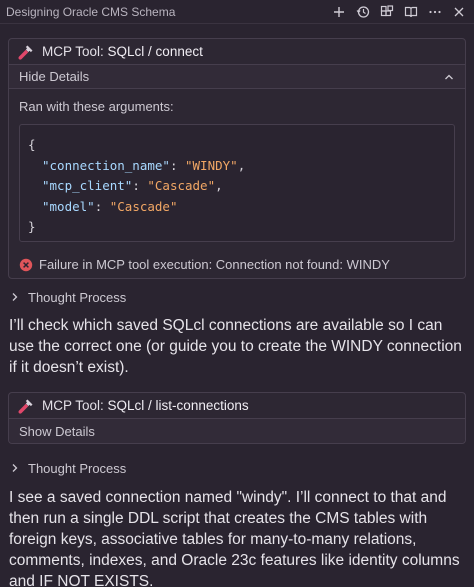 This screenshot has width=474, height=587. Describe the element at coordinates (132, 185) in the screenshot. I see `code-line: "mcp_client": "Cascade",` at that location.